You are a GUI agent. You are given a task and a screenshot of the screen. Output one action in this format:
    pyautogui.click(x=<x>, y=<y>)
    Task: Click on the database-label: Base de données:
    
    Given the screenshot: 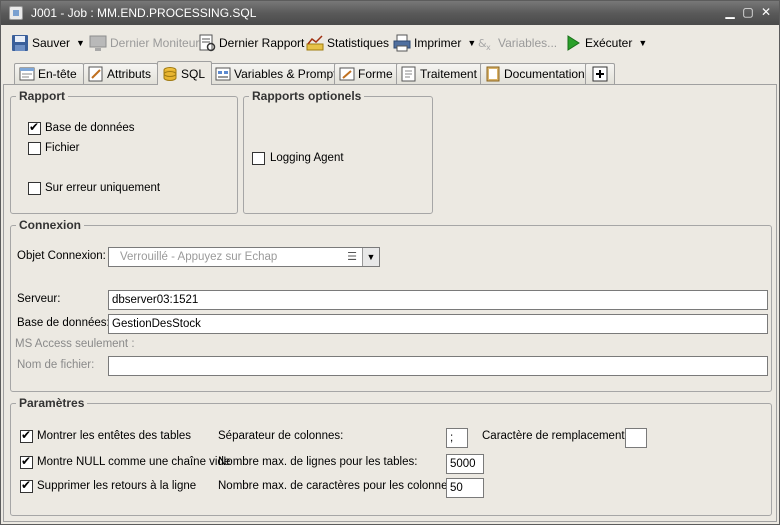 What is the action you would take?
    pyautogui.click(x=63, y=323)
    